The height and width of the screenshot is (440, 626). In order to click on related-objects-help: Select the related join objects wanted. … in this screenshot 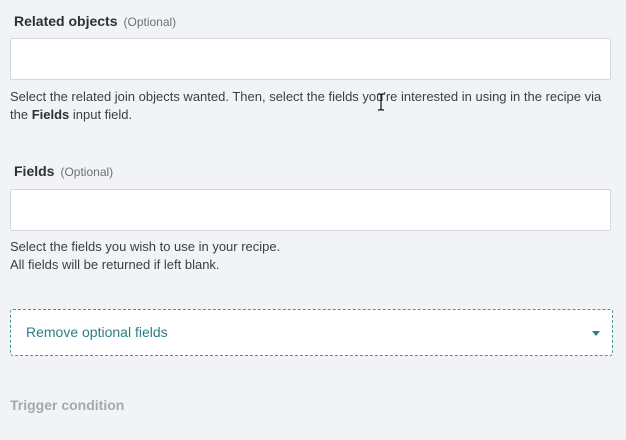, I will do `click(313, 106)`.